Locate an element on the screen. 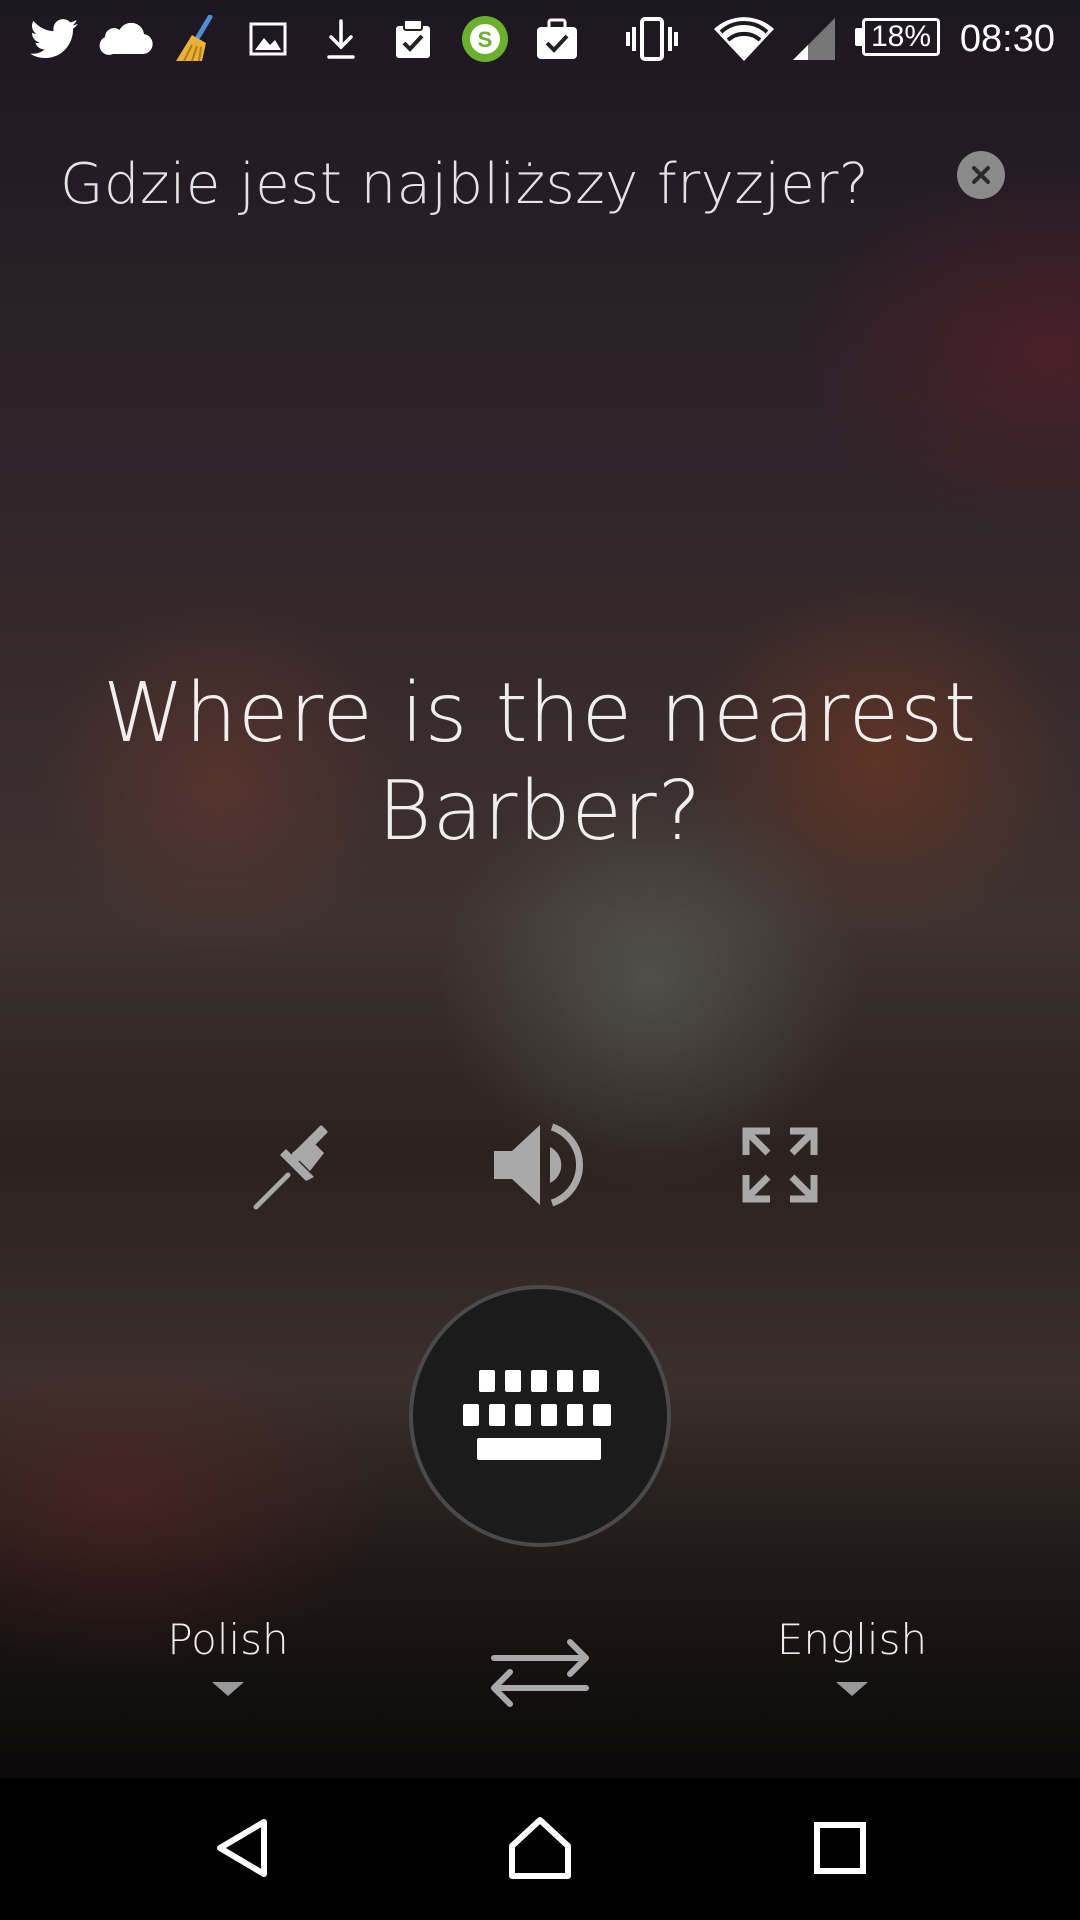 The image size is (1080, 1920). swap-arrows-icon is located at coordinates (540, 1673).